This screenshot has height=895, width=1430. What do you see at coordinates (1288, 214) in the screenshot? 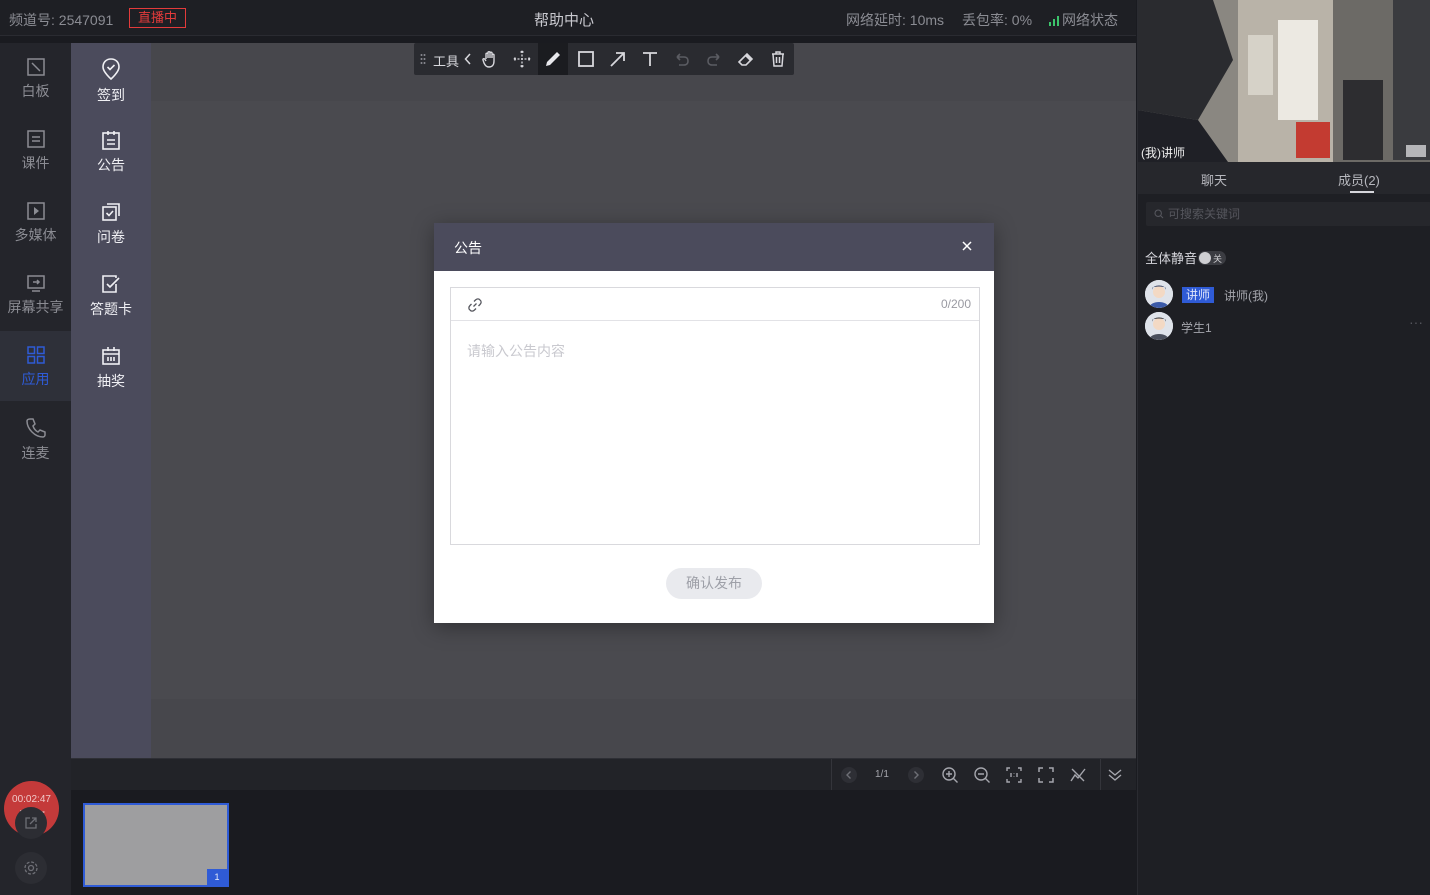
I see `member-search-input: 可搜索关键词` at bounding box center [1288, 214].